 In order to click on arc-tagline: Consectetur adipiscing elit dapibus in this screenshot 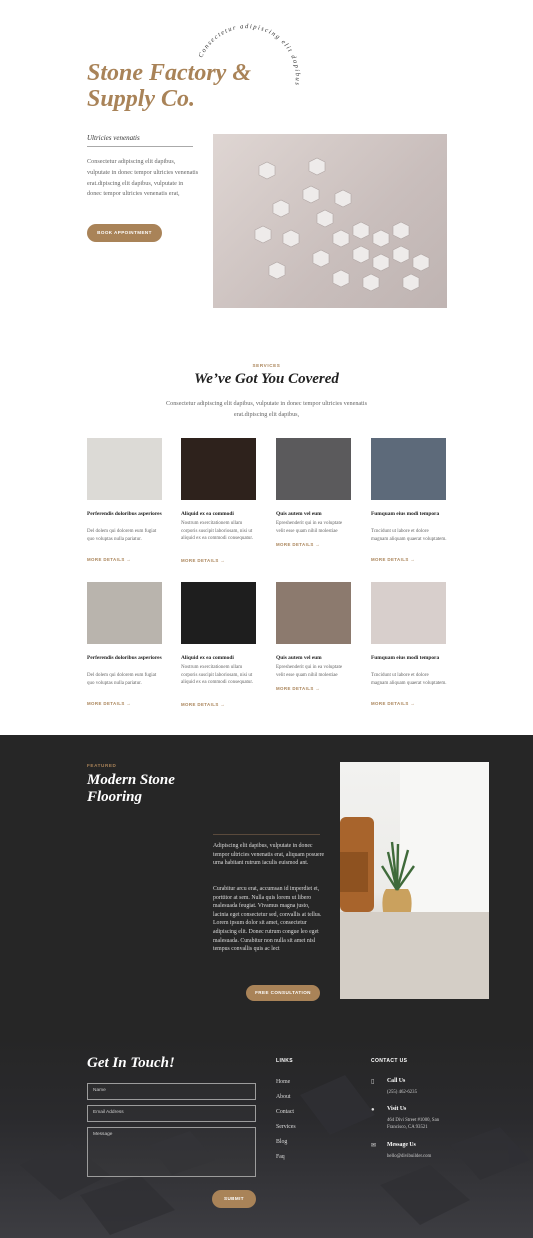, I will do `click(248, 55)`.